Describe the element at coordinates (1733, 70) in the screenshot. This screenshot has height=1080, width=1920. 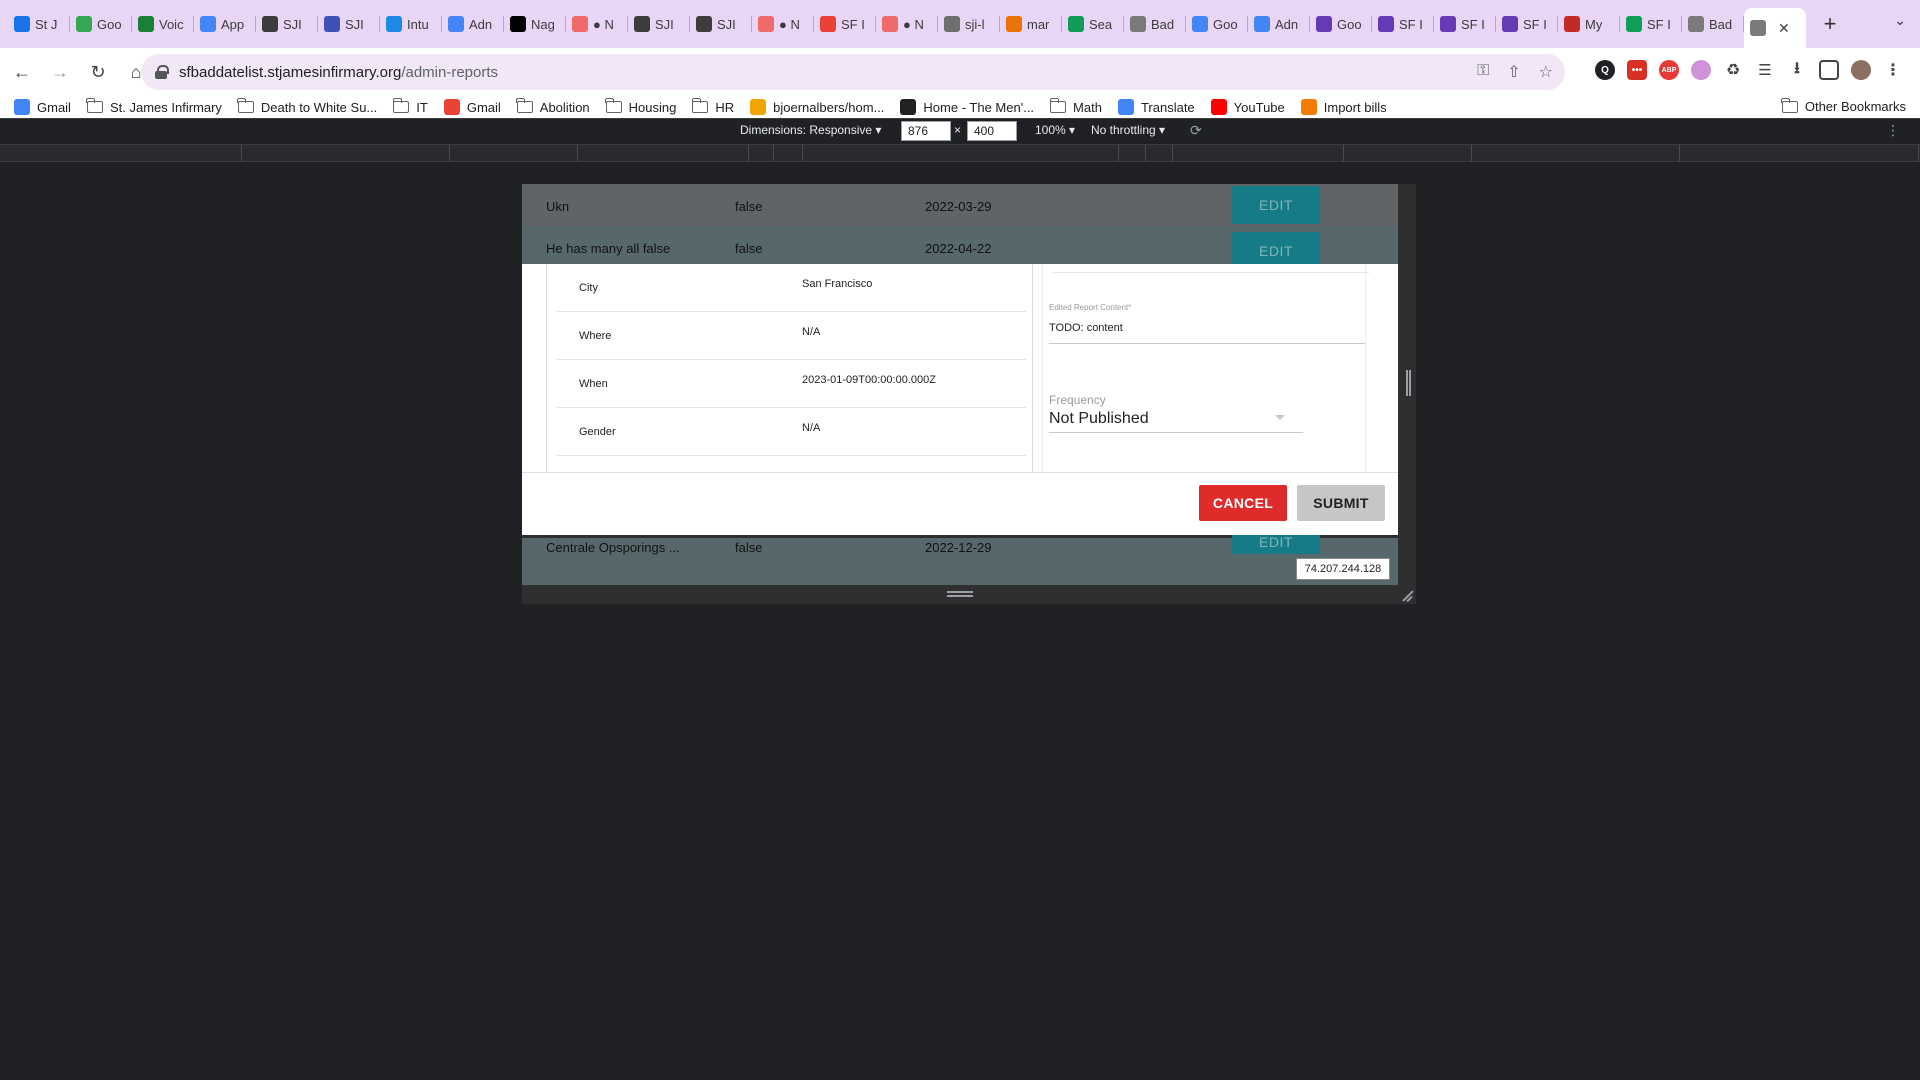
I see `puzzle-icon: ♻` at that location.